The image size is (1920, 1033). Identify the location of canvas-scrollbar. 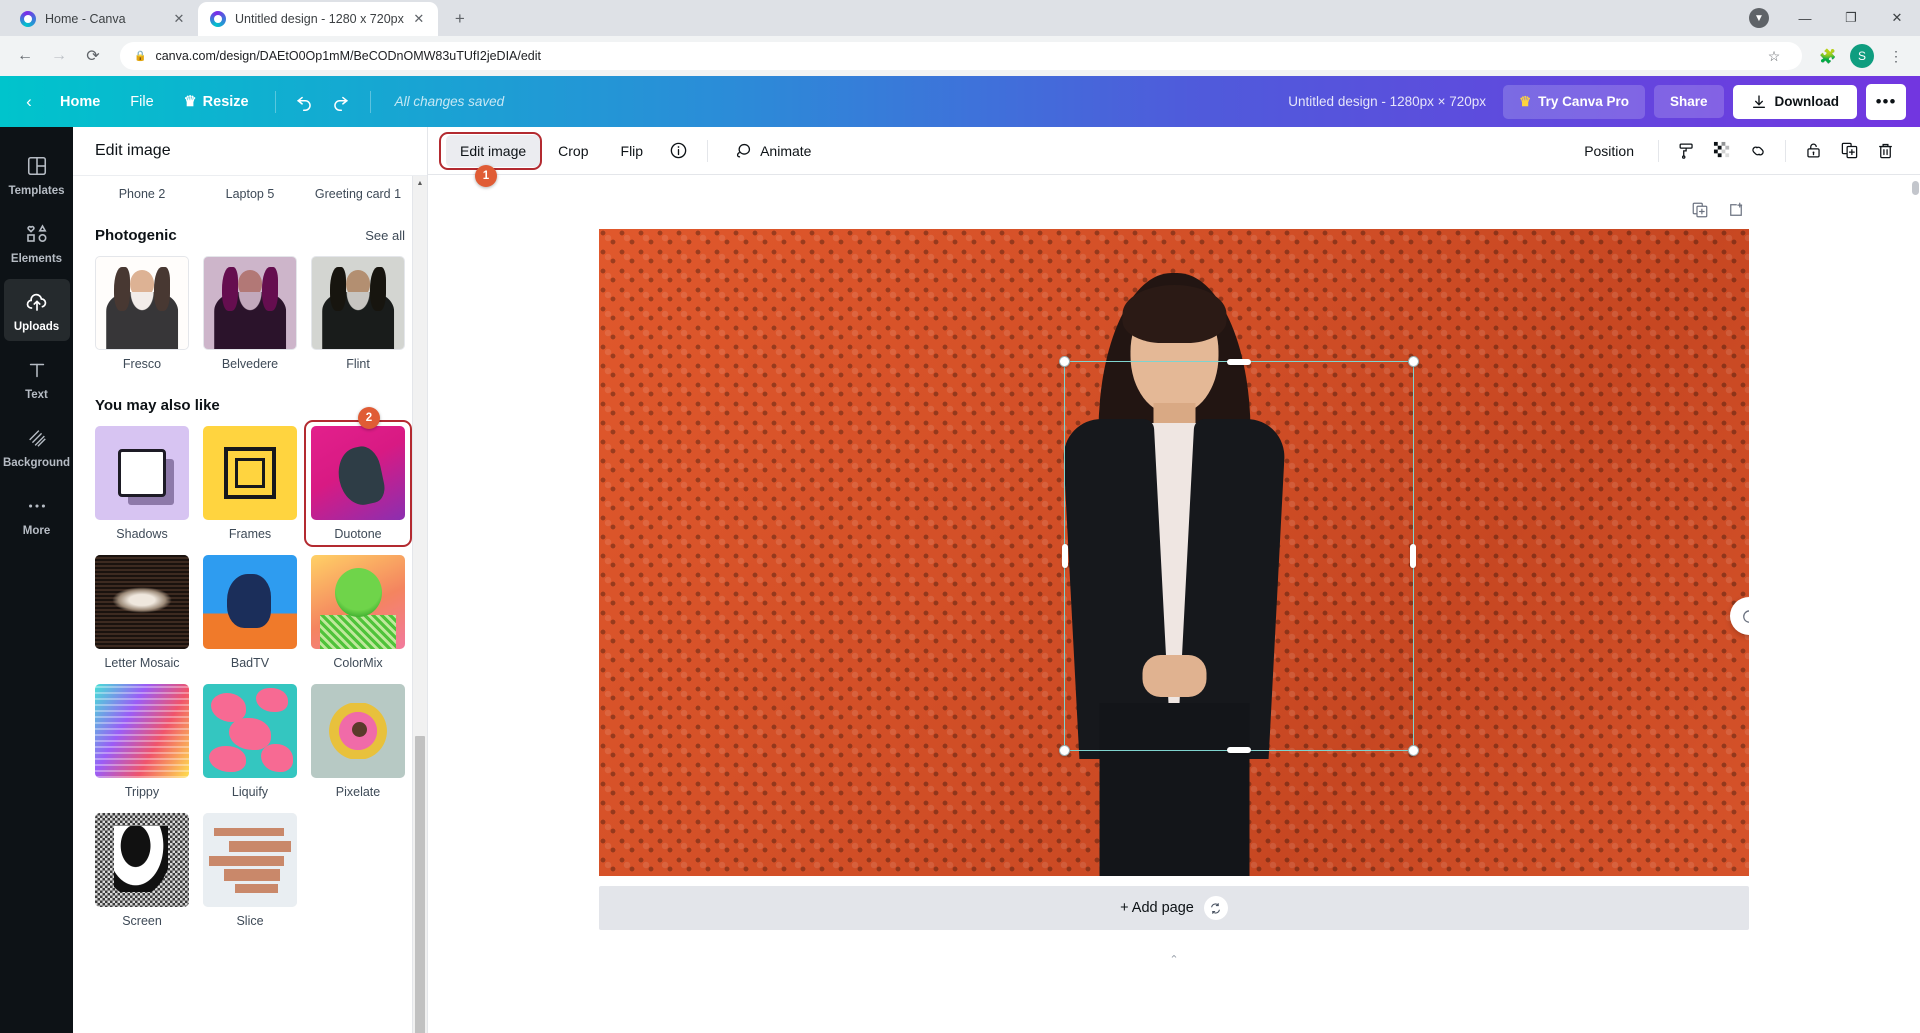
(1915, 604).